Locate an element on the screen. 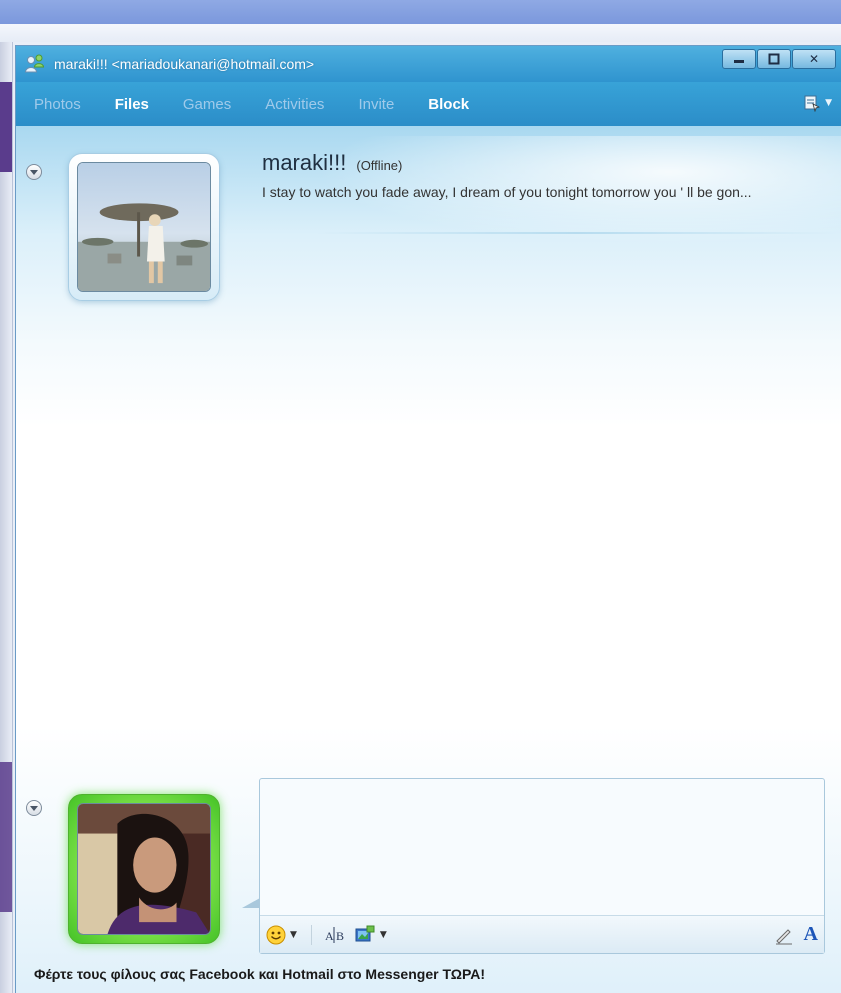 This screenshot has width=841, height=993. collapse-contact-picture-button is located at coordinates (34, 172).